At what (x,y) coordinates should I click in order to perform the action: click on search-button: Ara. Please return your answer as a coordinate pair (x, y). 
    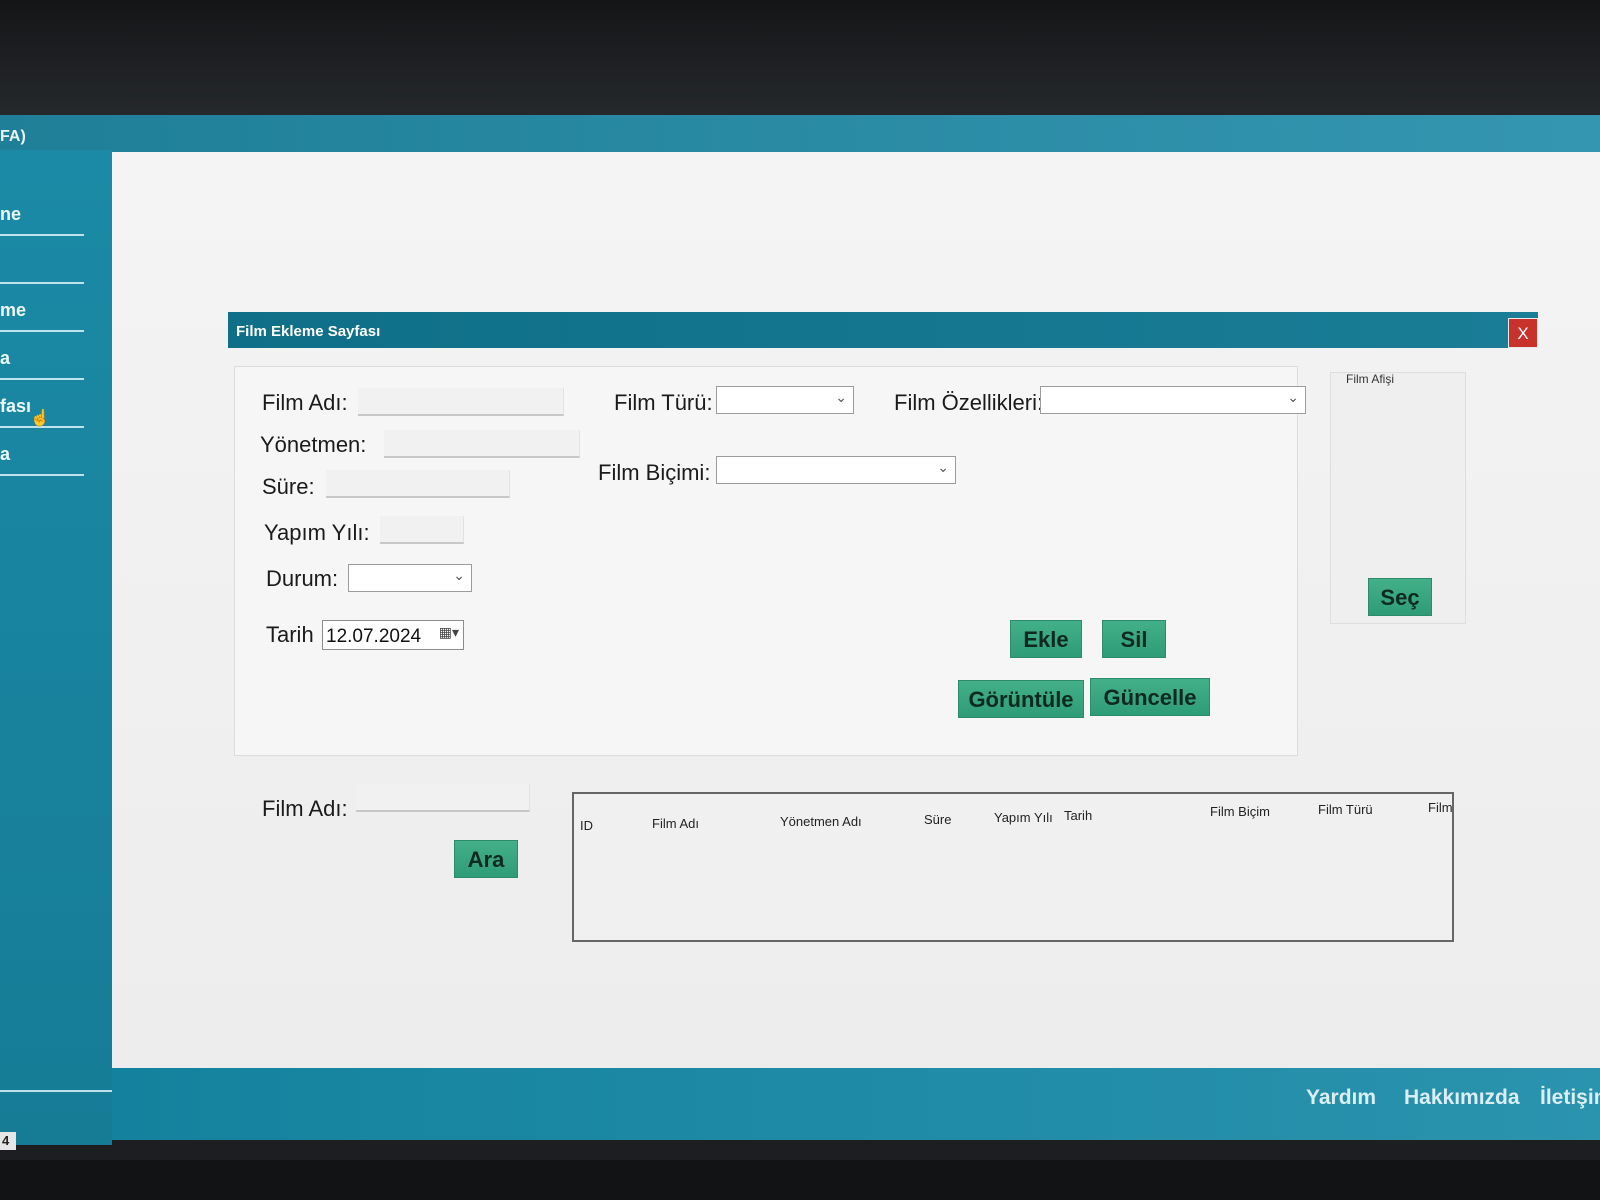
    Looking at the image, I should click on (486, 859).